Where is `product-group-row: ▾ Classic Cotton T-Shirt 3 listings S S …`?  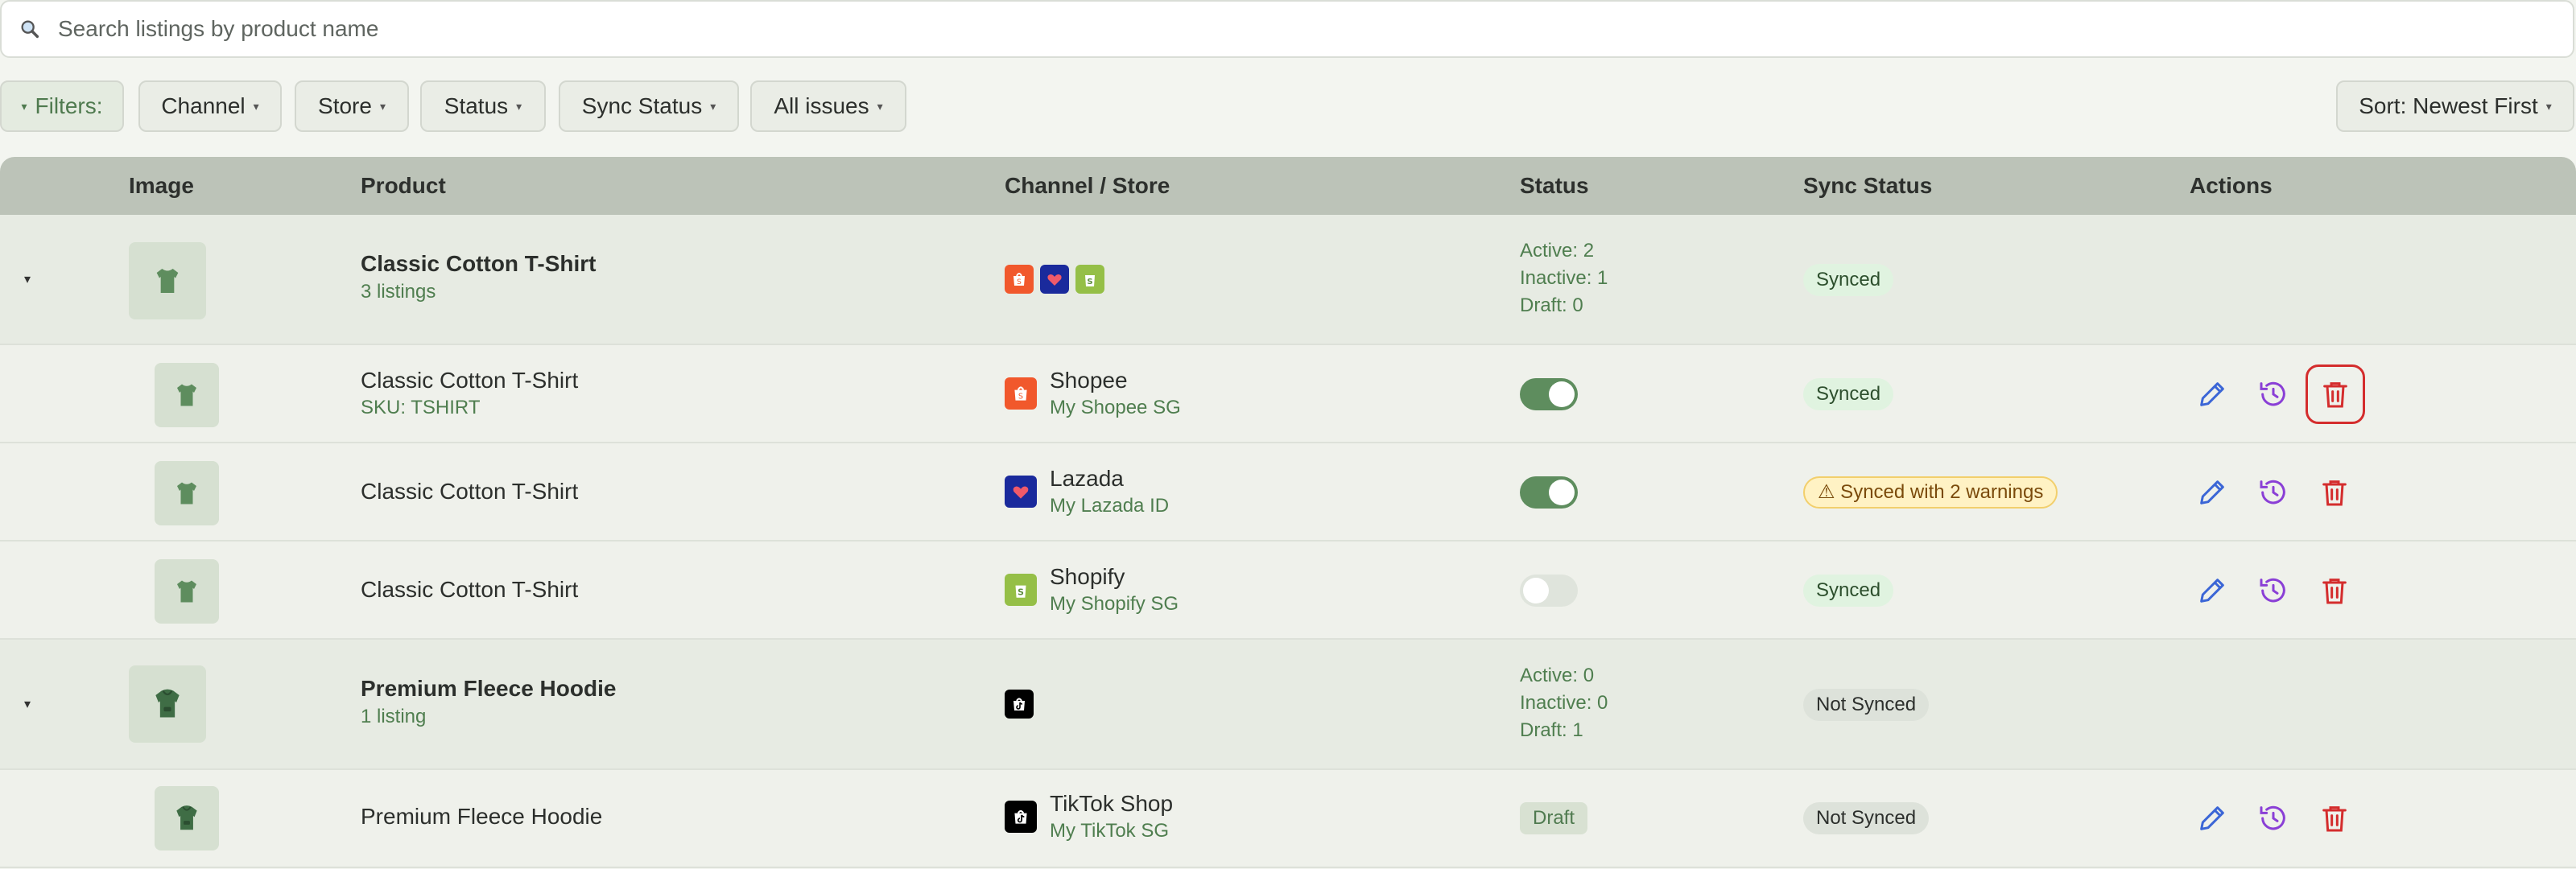
product-group-row: ▾ Classic Cotton T-Shirt 3 listings S S … is located at coordinates (1288, 280).